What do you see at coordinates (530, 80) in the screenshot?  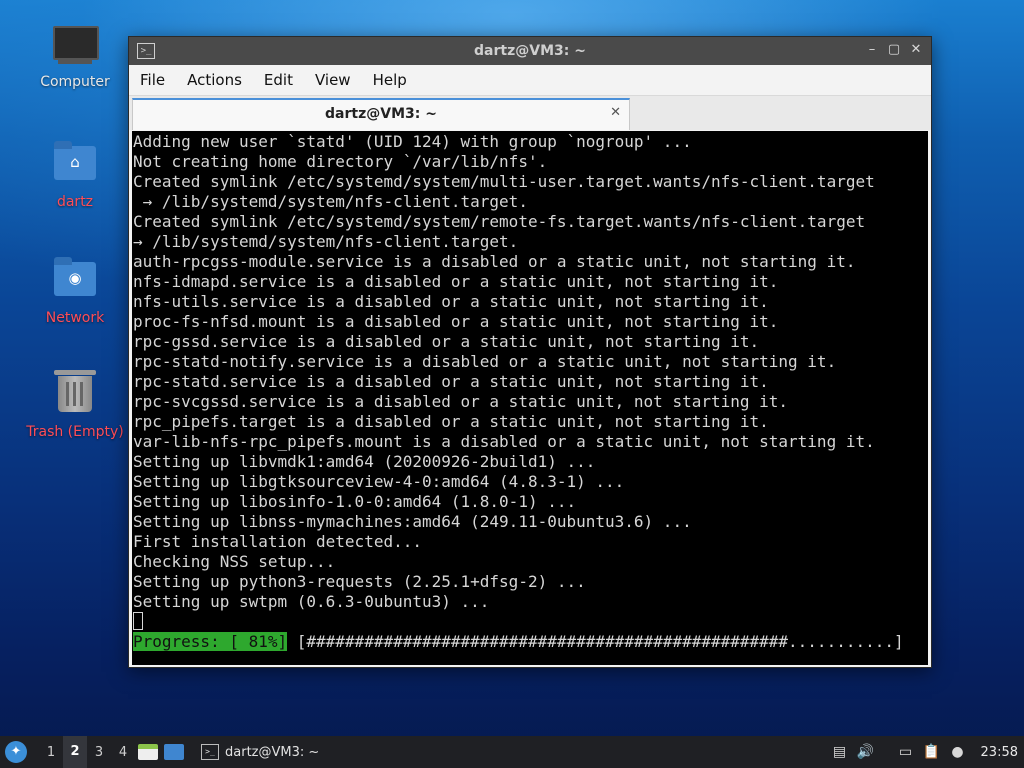 I see `menubar: File Actions Edit View Help` at bounding box center [530, 80].